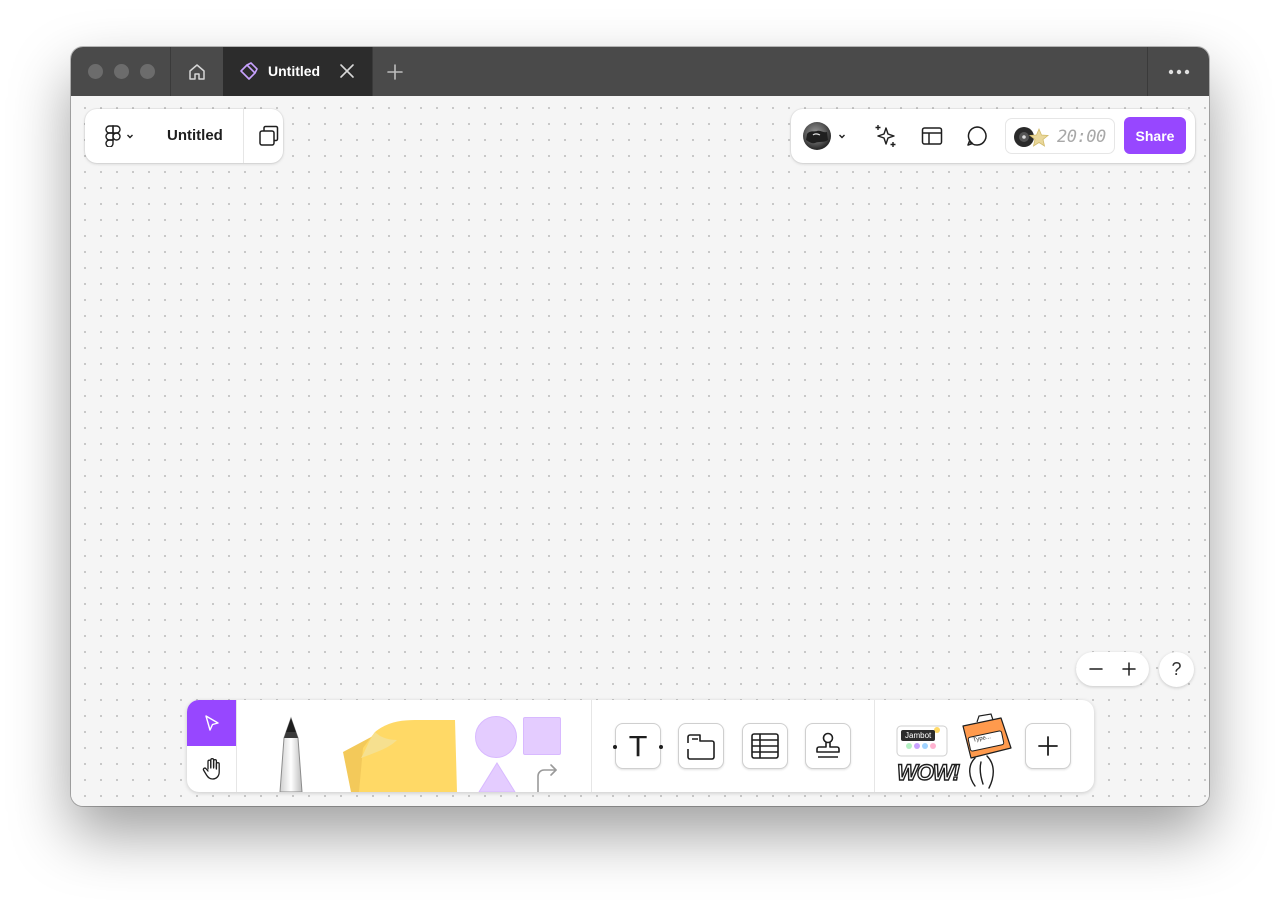  Describe the element at coordinates (918, 735) in the screenshot. I see `widget-badge: Jambot` at that location.